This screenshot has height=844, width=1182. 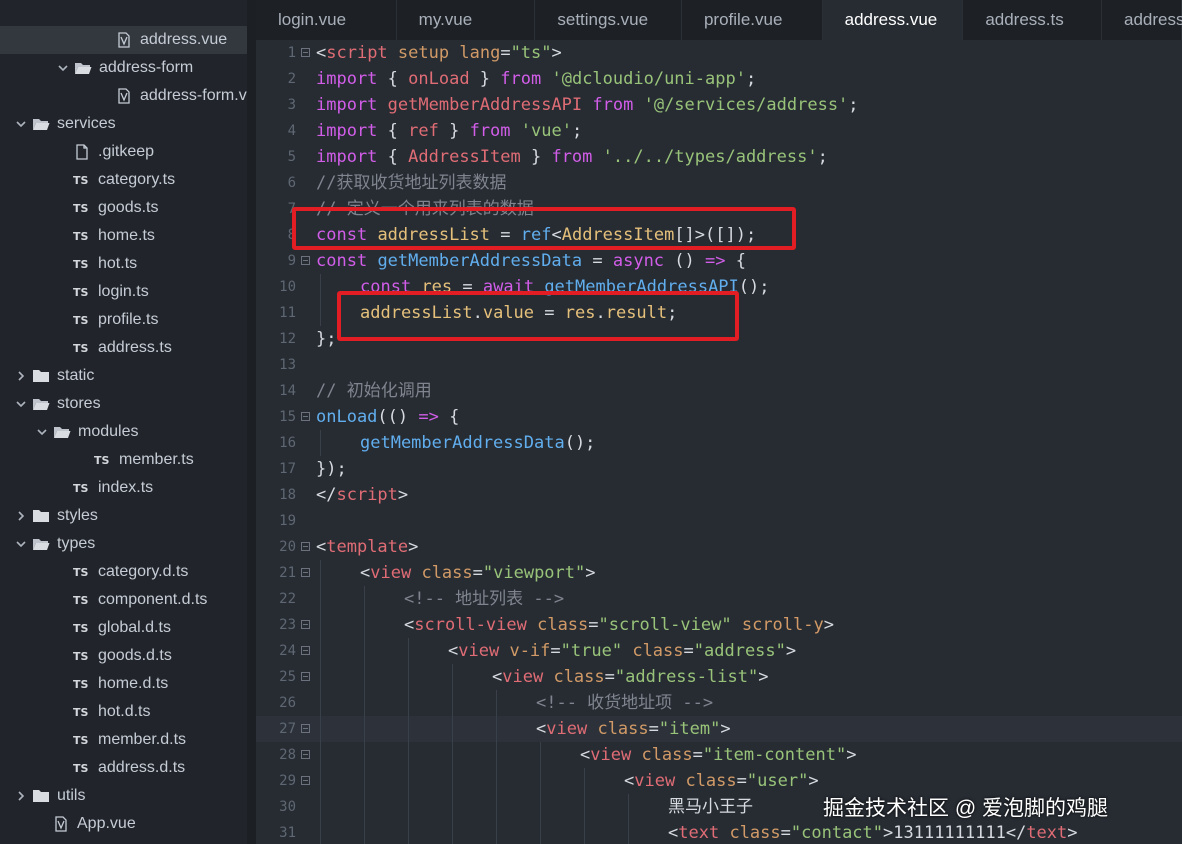 What do you see at coordinates (128, 488) in the screenshot?
I see `tree-item-index-ts: TS index.ts` at bounding box center [128, 488].